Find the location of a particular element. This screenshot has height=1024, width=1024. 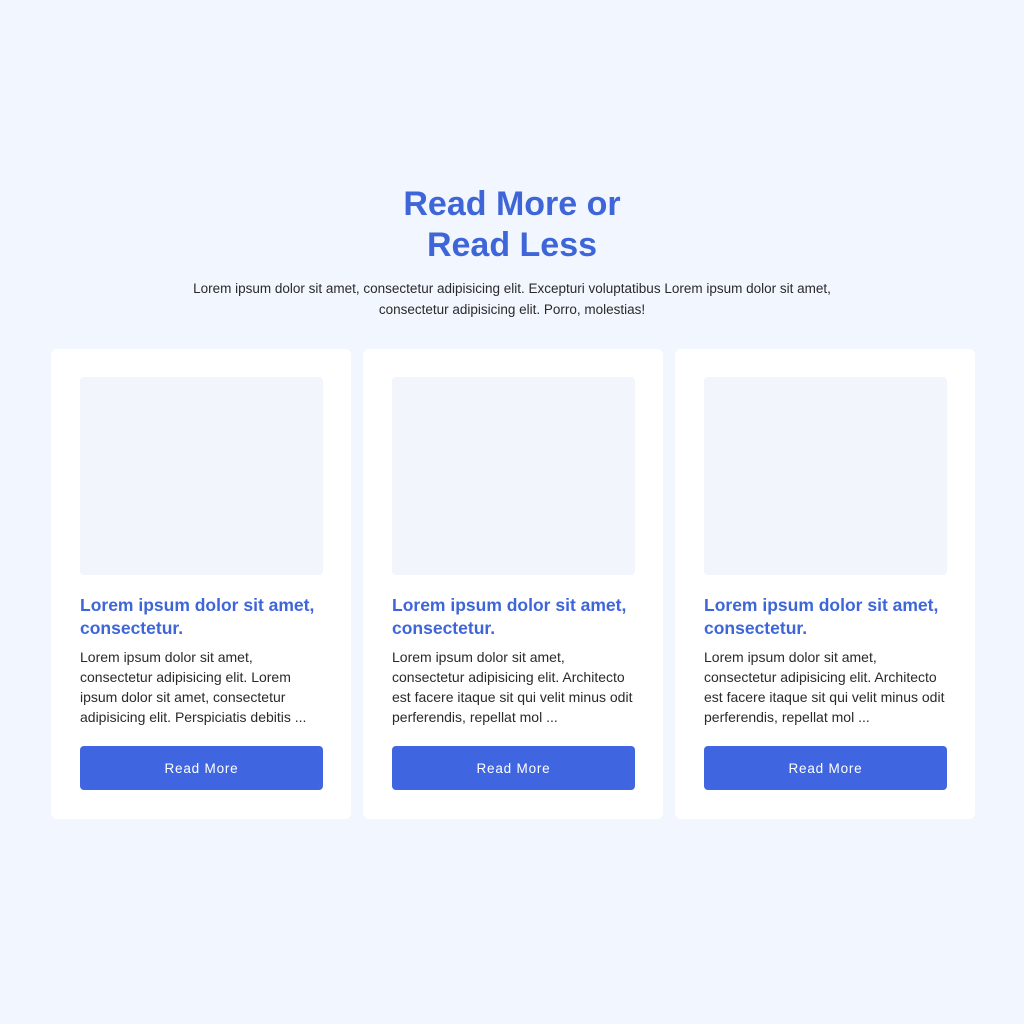

page-title: Read More or Read Less is located at coordinates (512, 225).